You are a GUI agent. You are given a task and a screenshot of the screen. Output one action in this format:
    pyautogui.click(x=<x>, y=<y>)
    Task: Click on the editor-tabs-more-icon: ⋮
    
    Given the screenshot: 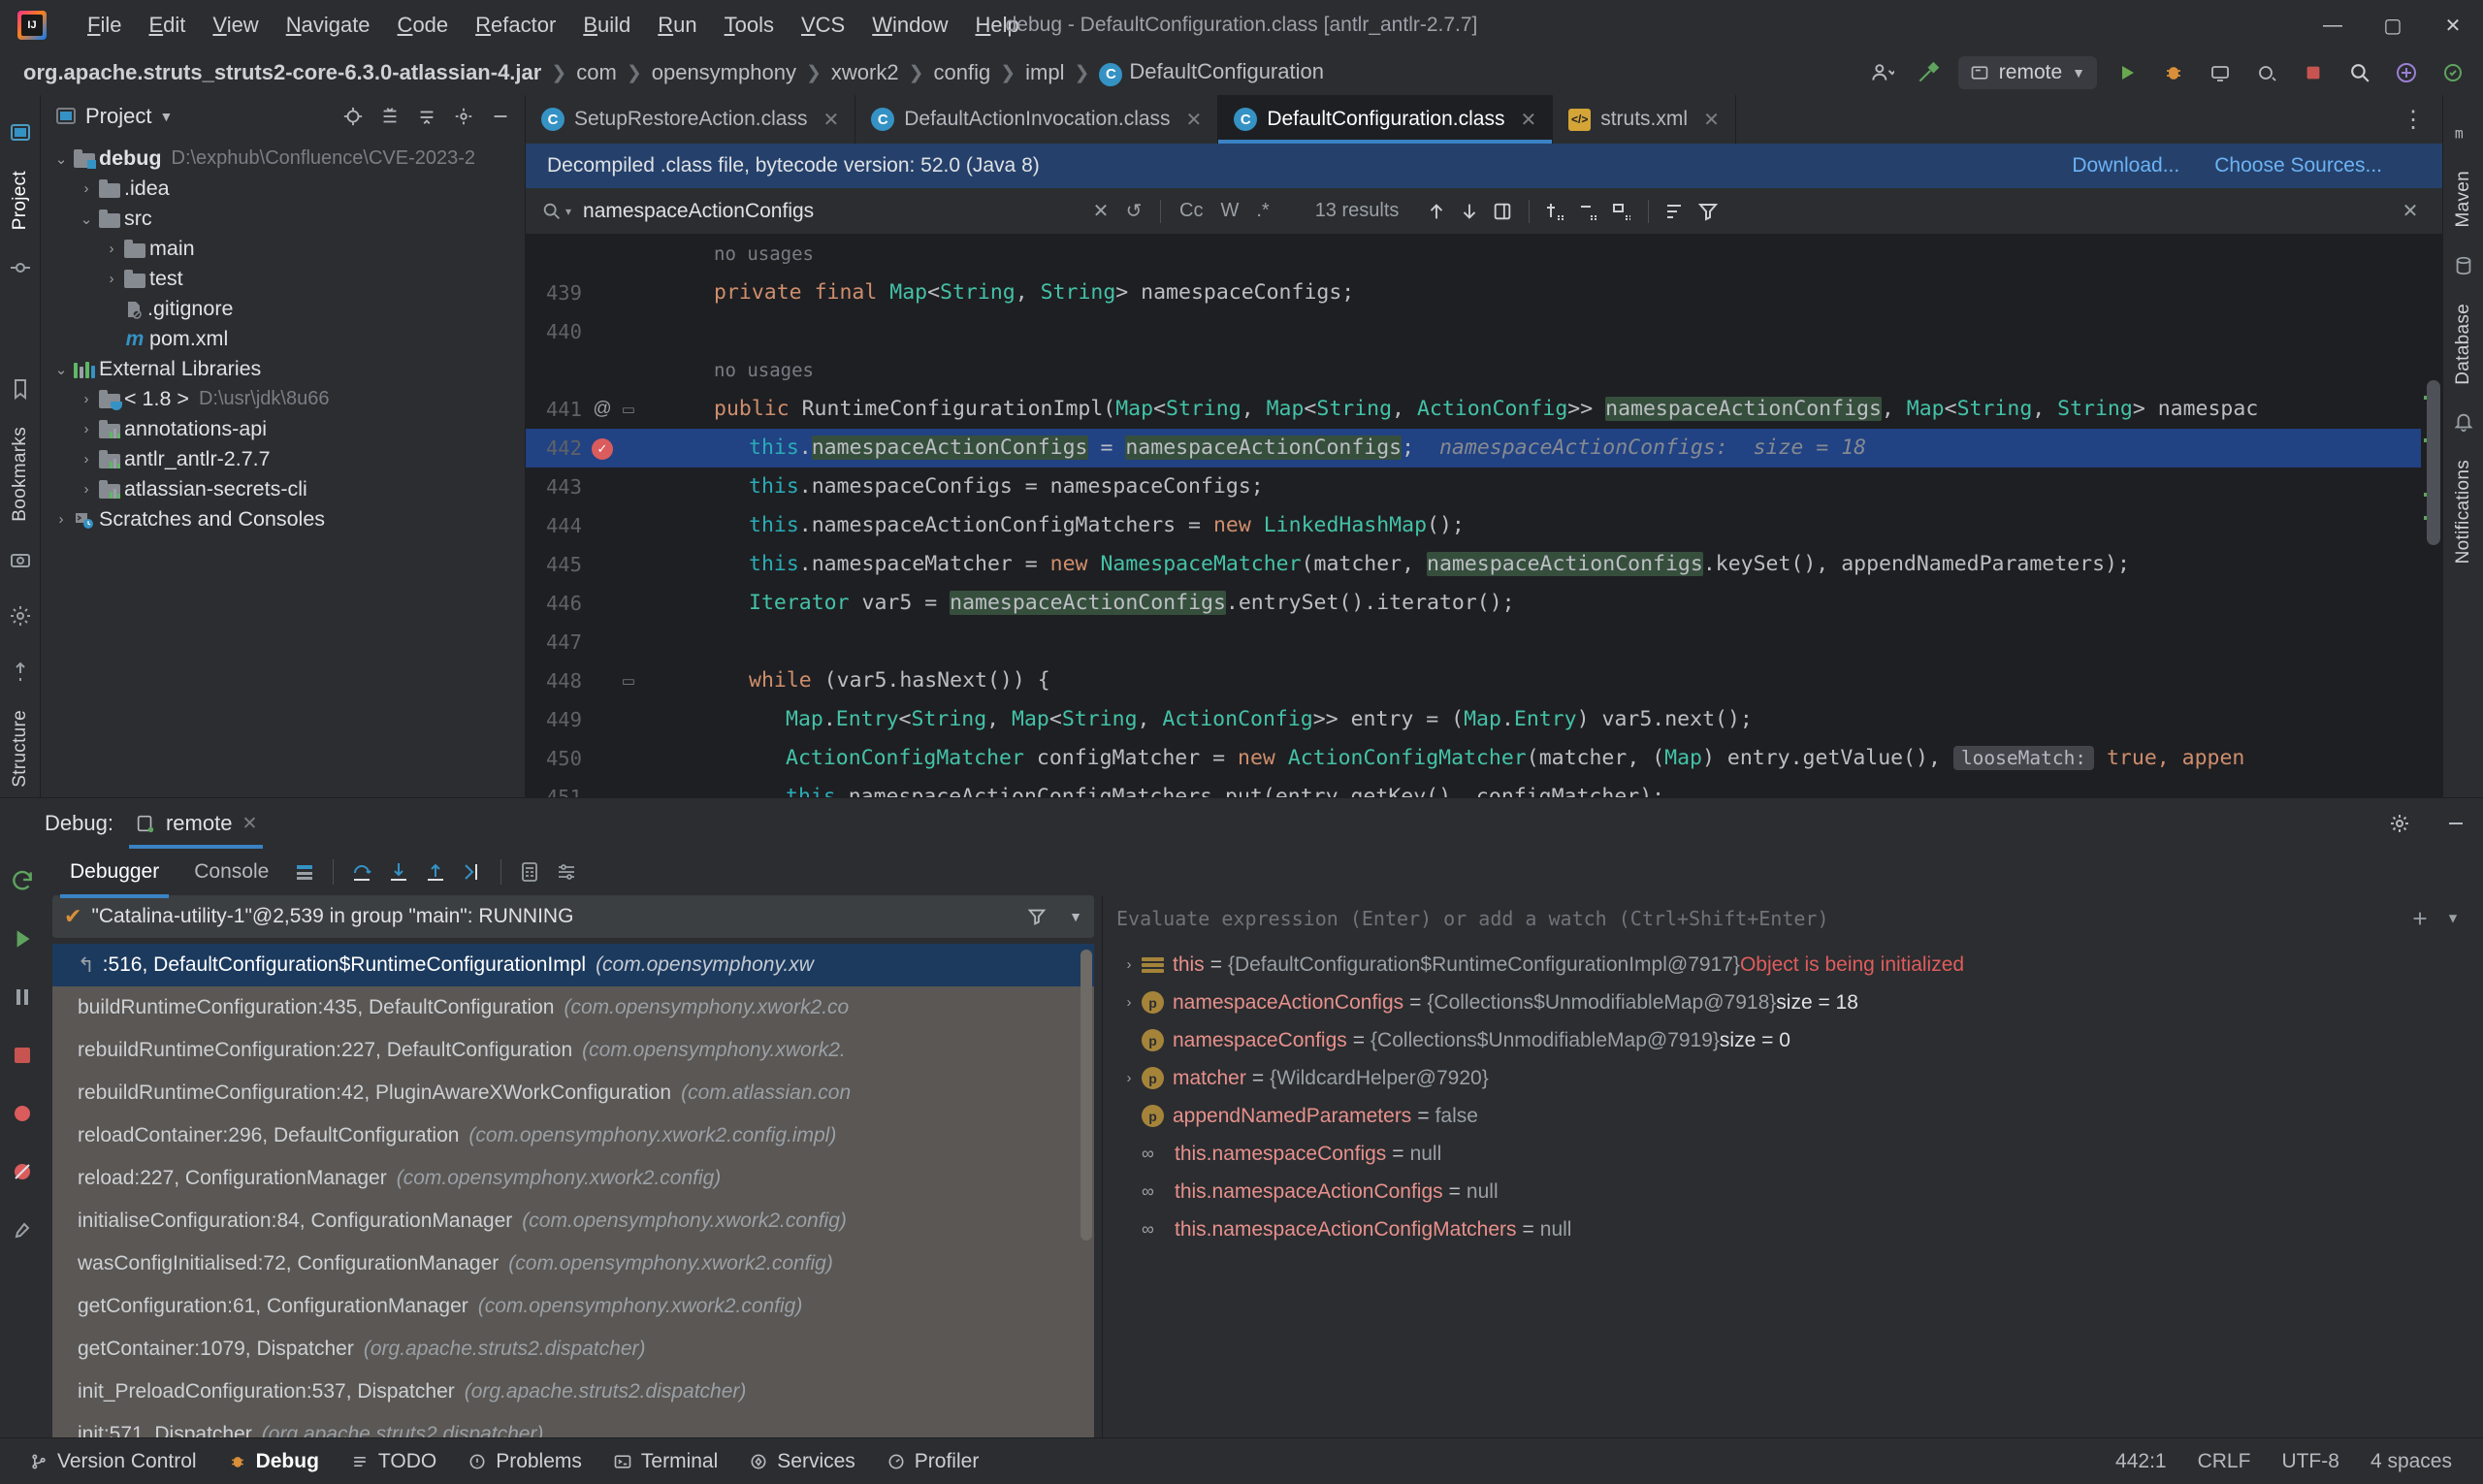 What is the action you would take?
    pyautogui.click(x=2413, y=119)
    